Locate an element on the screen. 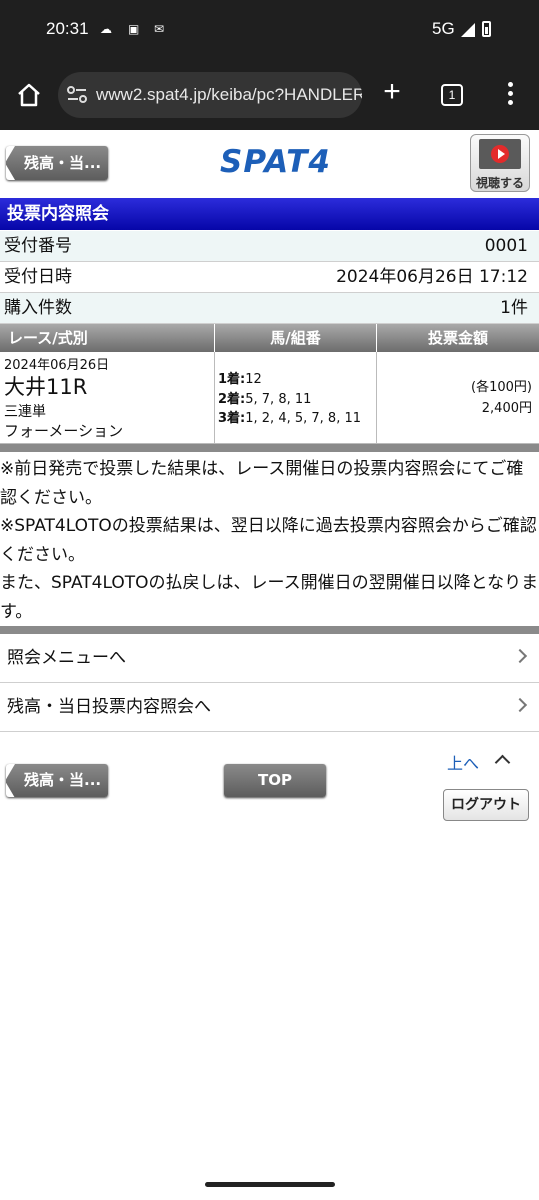  pick-second: 2着:5, 7, 8, 11 is located at coordinates (265, 399).